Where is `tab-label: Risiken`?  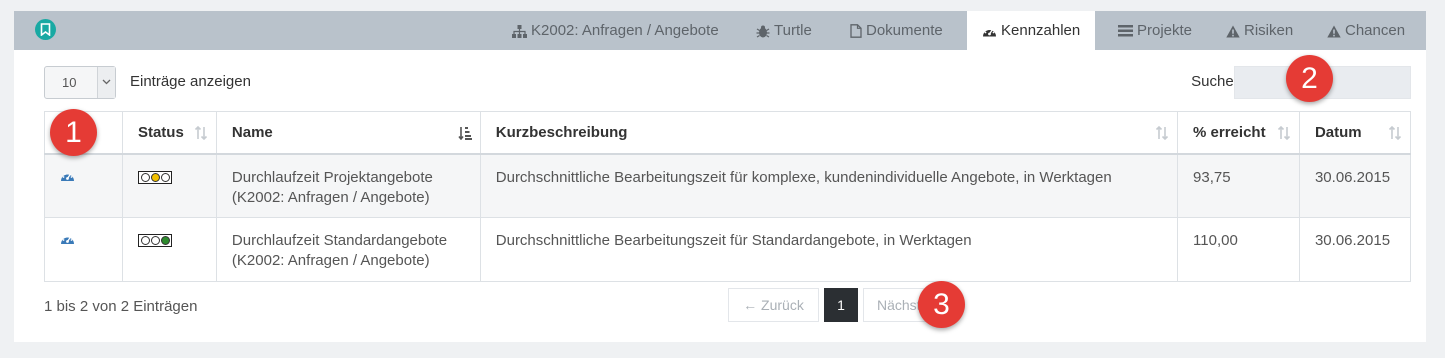
tab-label: Risiken is located at coordinates (1269, 30).